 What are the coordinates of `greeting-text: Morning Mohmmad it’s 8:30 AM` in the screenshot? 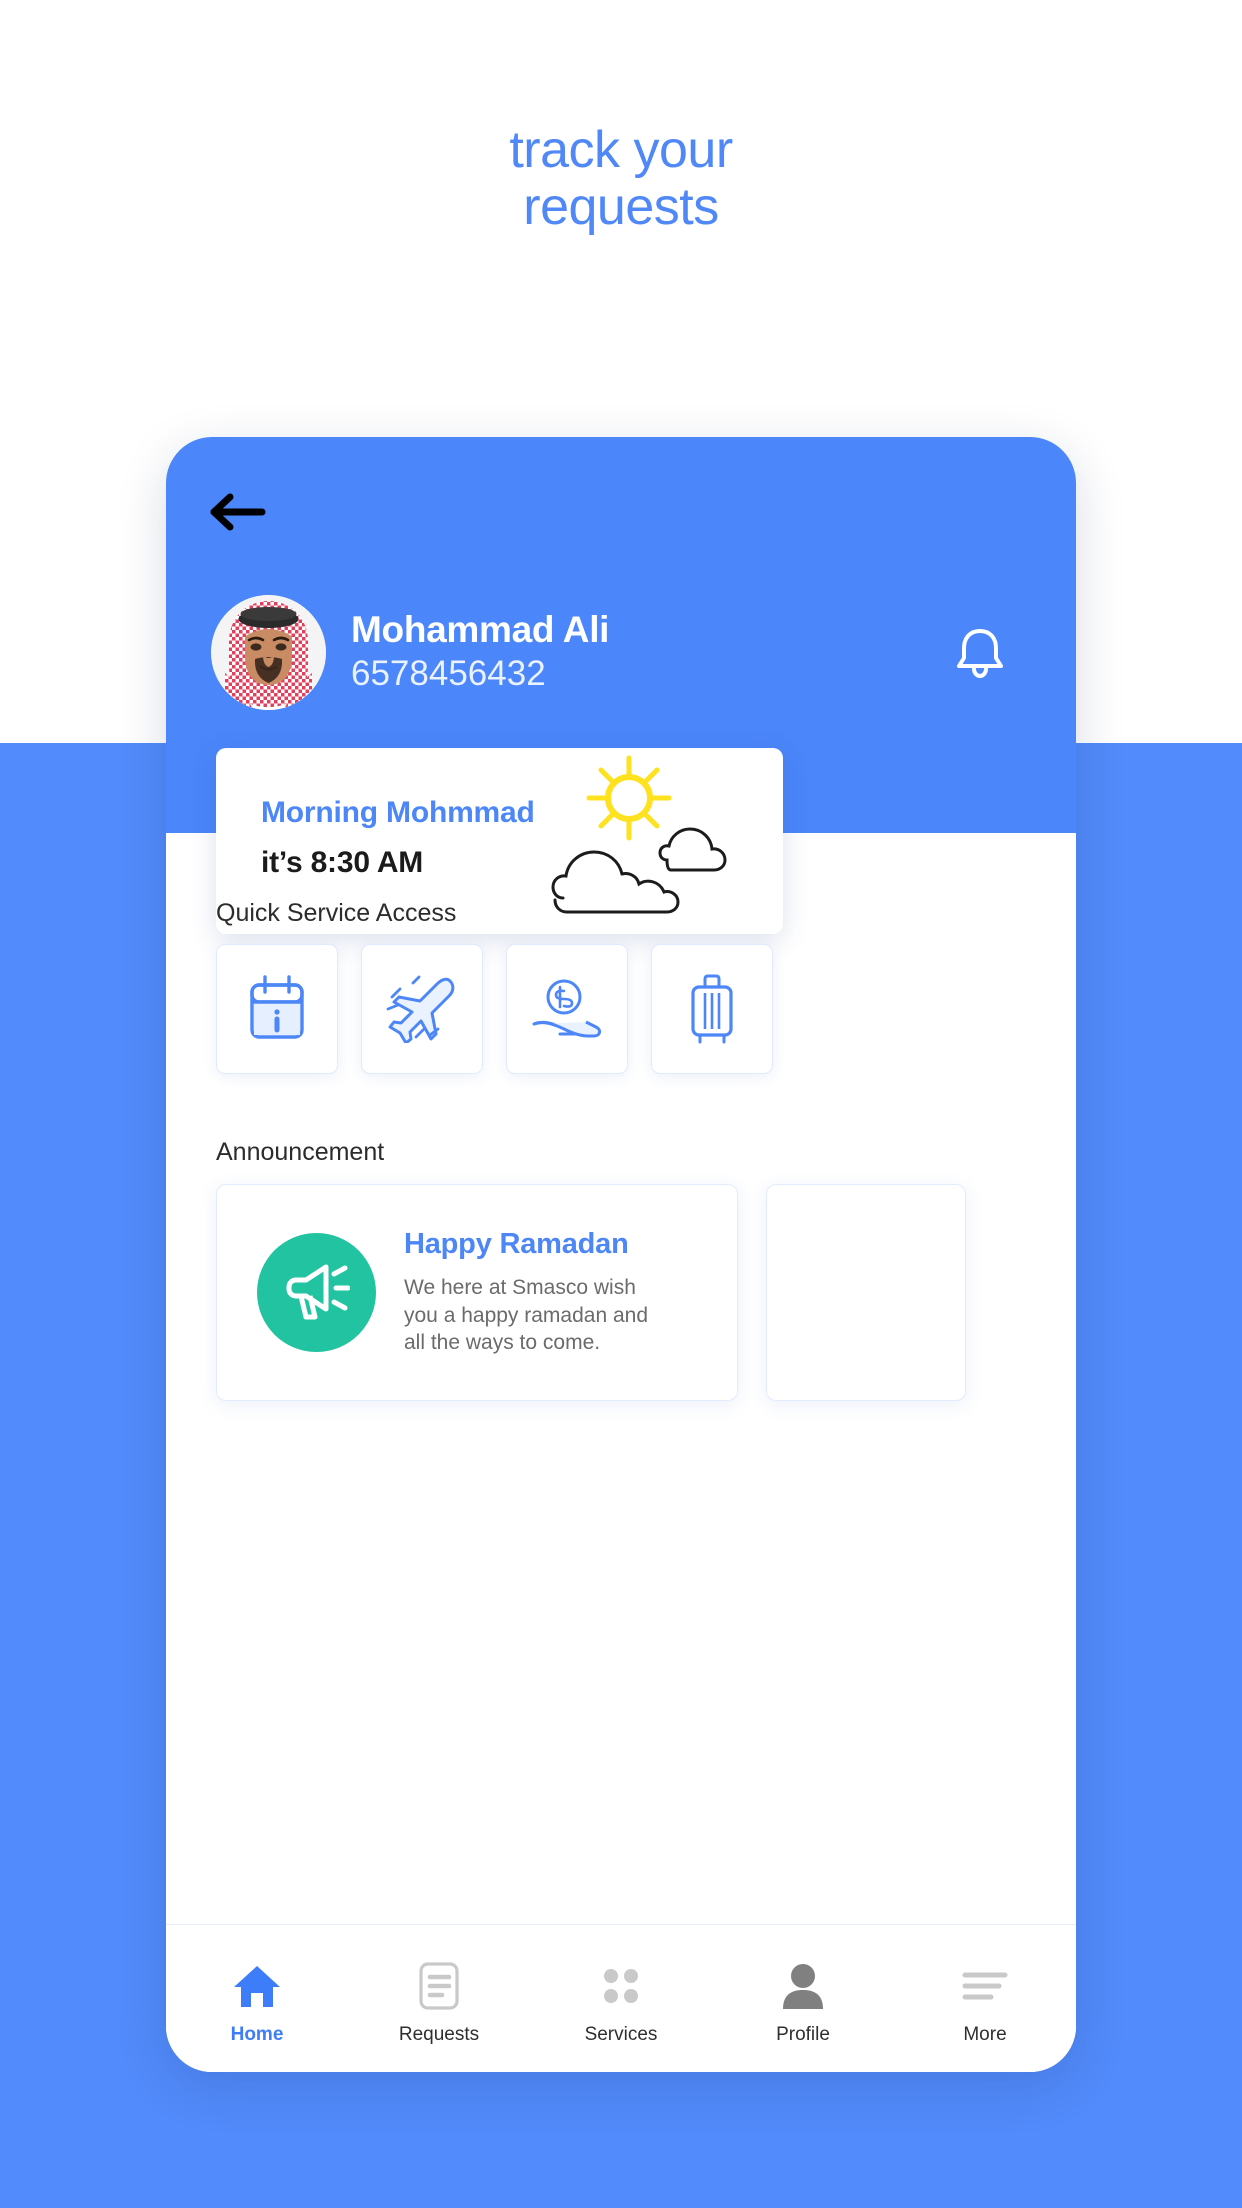 It's located at (398, 838).